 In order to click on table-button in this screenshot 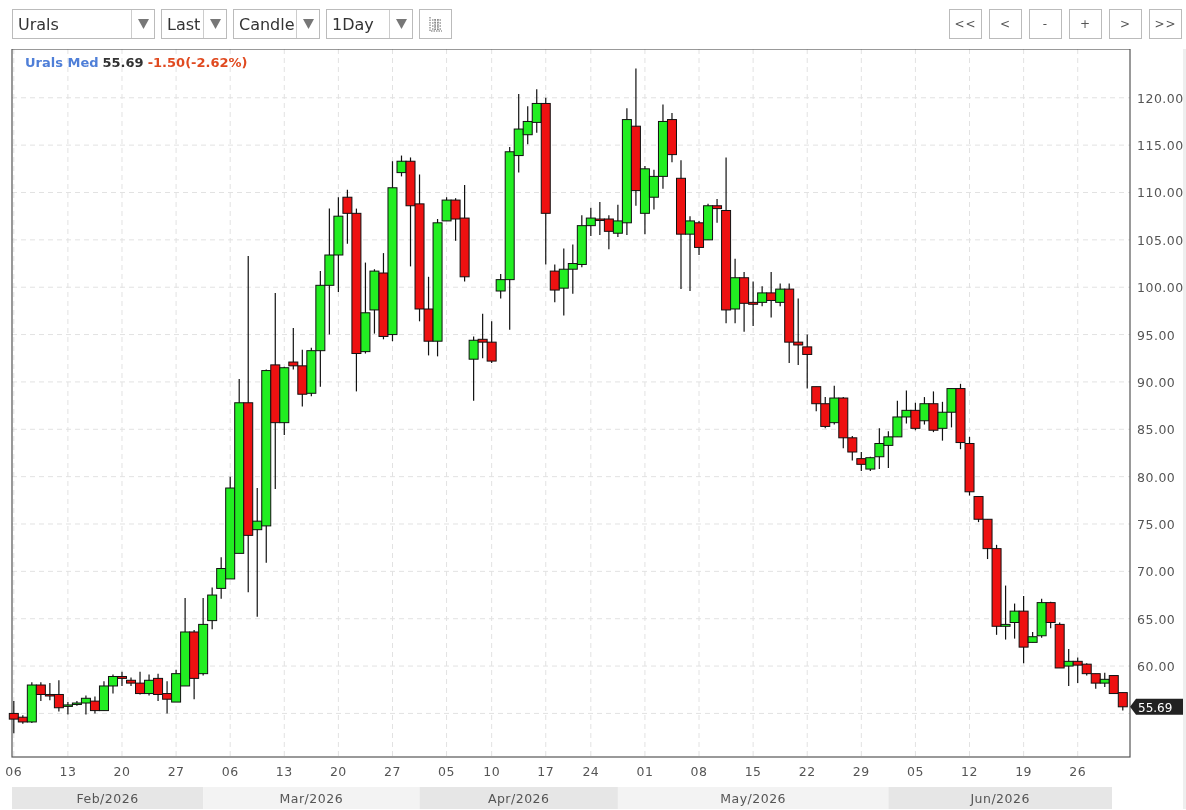, I will do `click(435, 24)`.